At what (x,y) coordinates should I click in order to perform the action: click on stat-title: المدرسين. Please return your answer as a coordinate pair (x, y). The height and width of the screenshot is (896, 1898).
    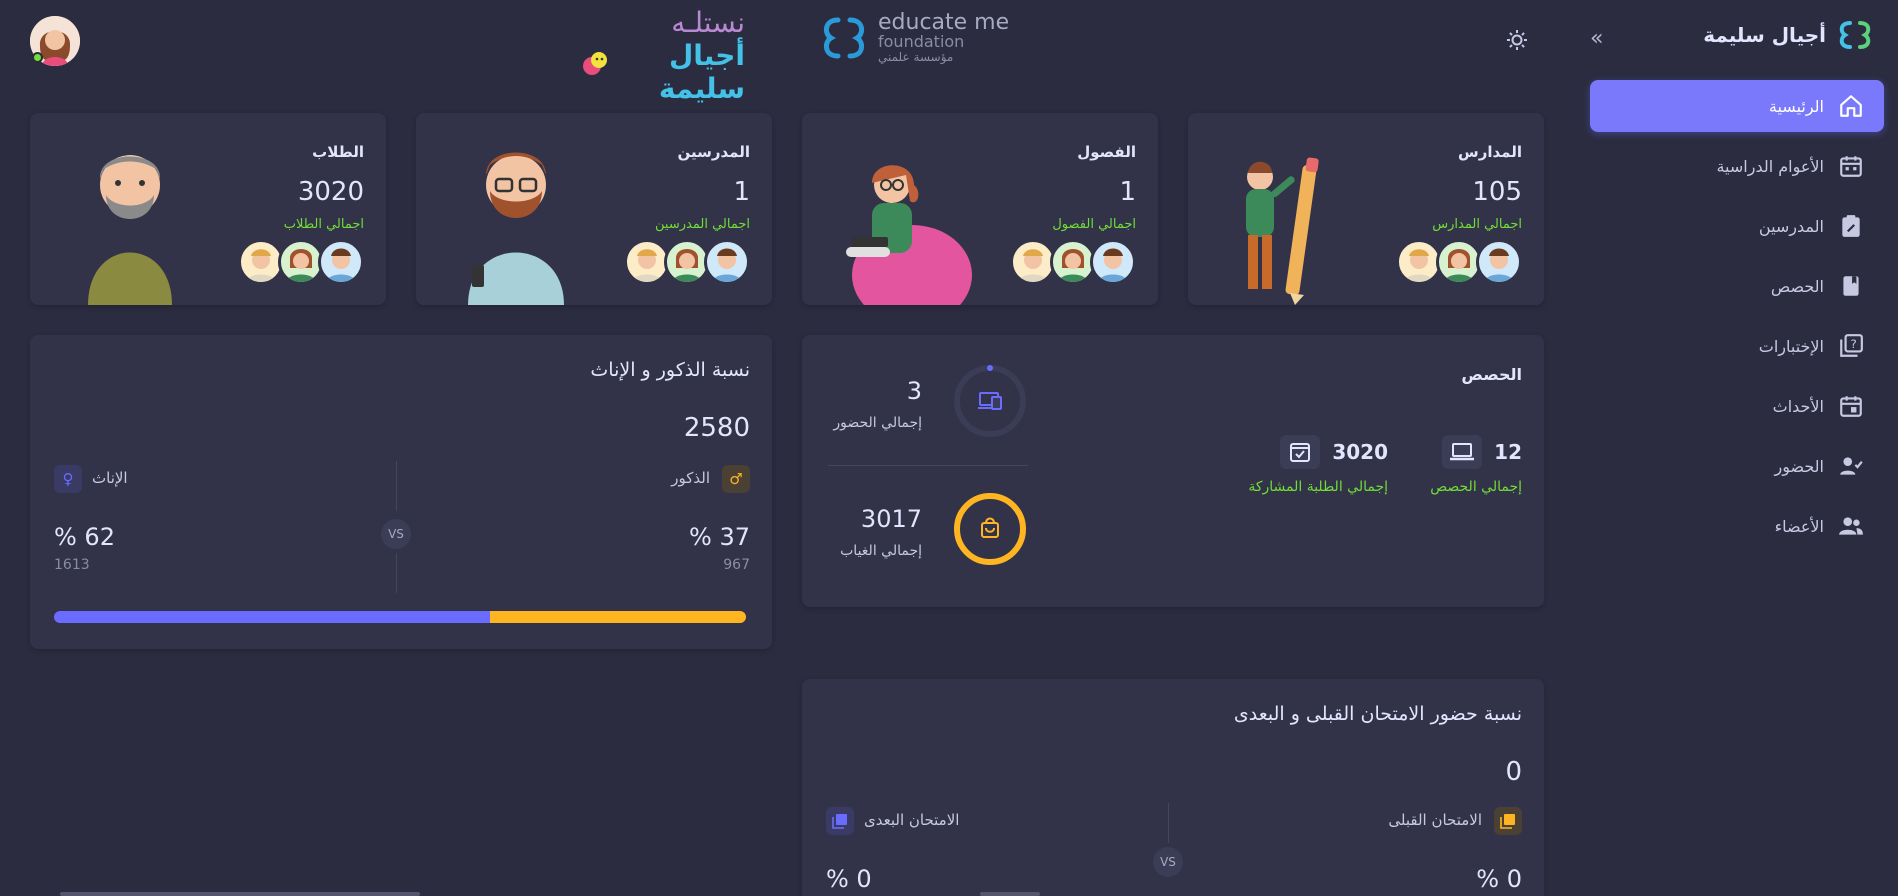
    Looking at the image, I should click on (713, 152).